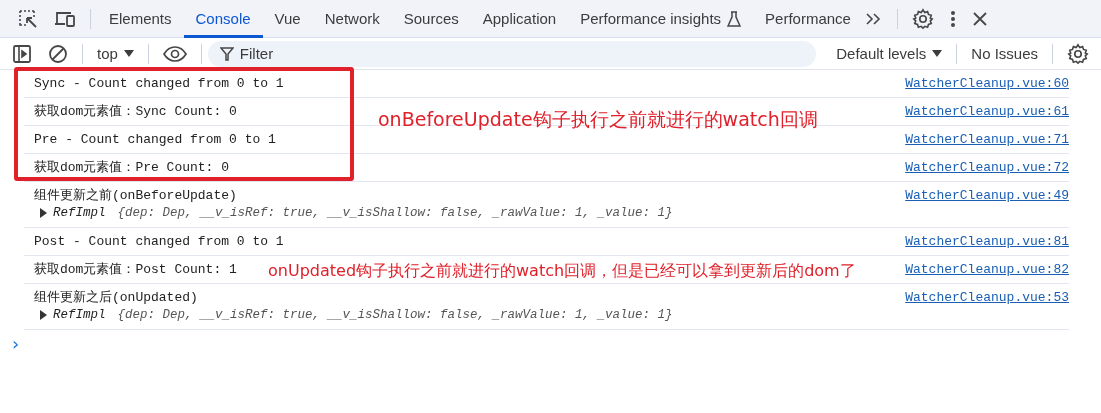  I want to click on log-message: Pre - Count changed from 0 to 1, so click(155, 139).